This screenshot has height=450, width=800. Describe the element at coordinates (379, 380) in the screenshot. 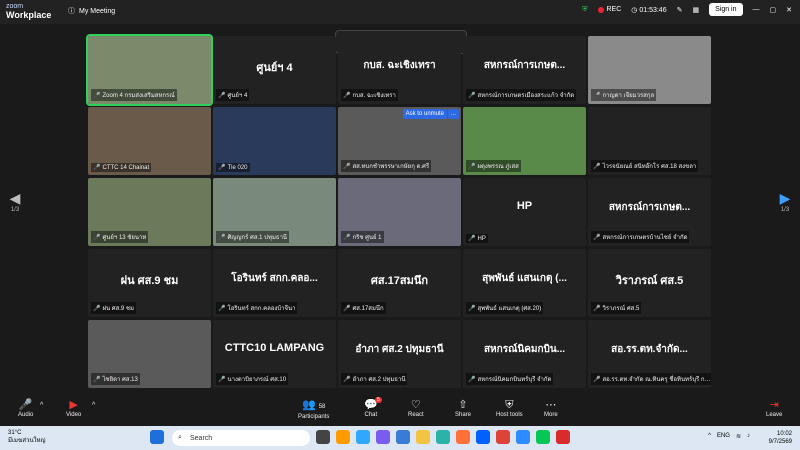

I see `participant-label-text: อำภา ศส.2 ปทุมธานี` at that location.